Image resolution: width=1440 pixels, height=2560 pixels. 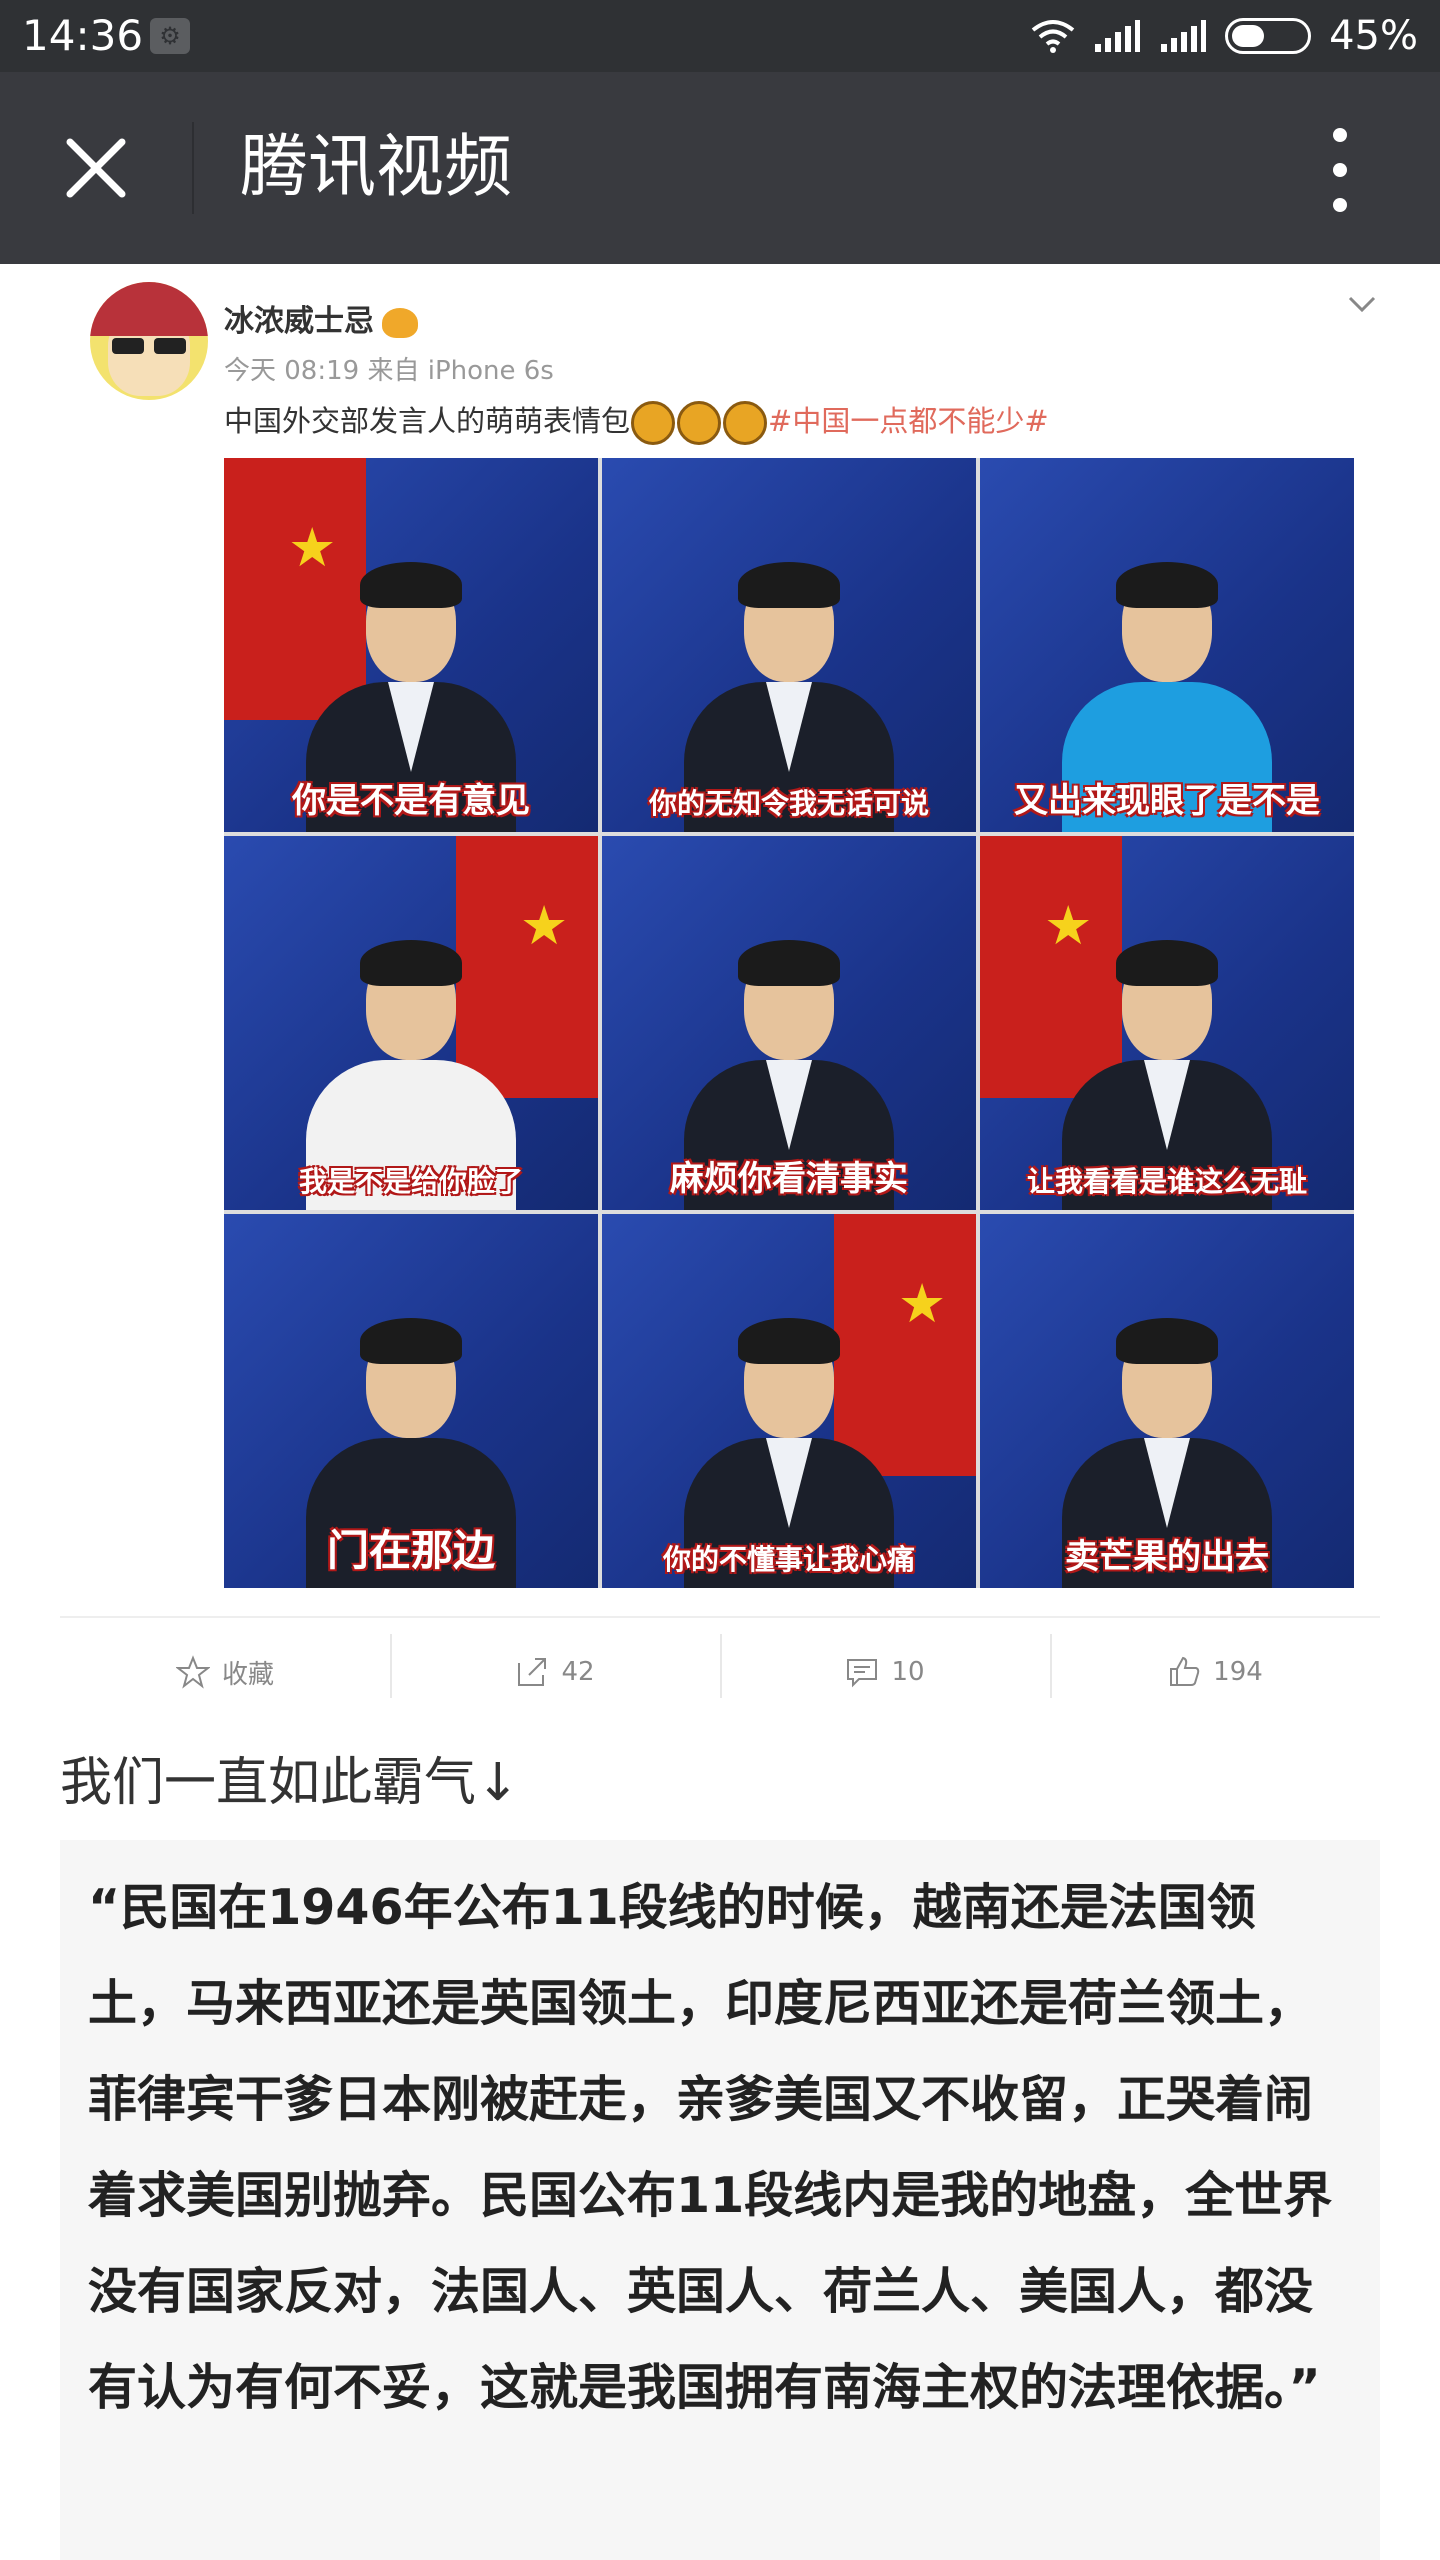 What do you see at coordinates (427, 421) in the screenshot?
I see `post-text-body: 中国外交部发言人的萌萌表情包` at bounding box center [427, 421].